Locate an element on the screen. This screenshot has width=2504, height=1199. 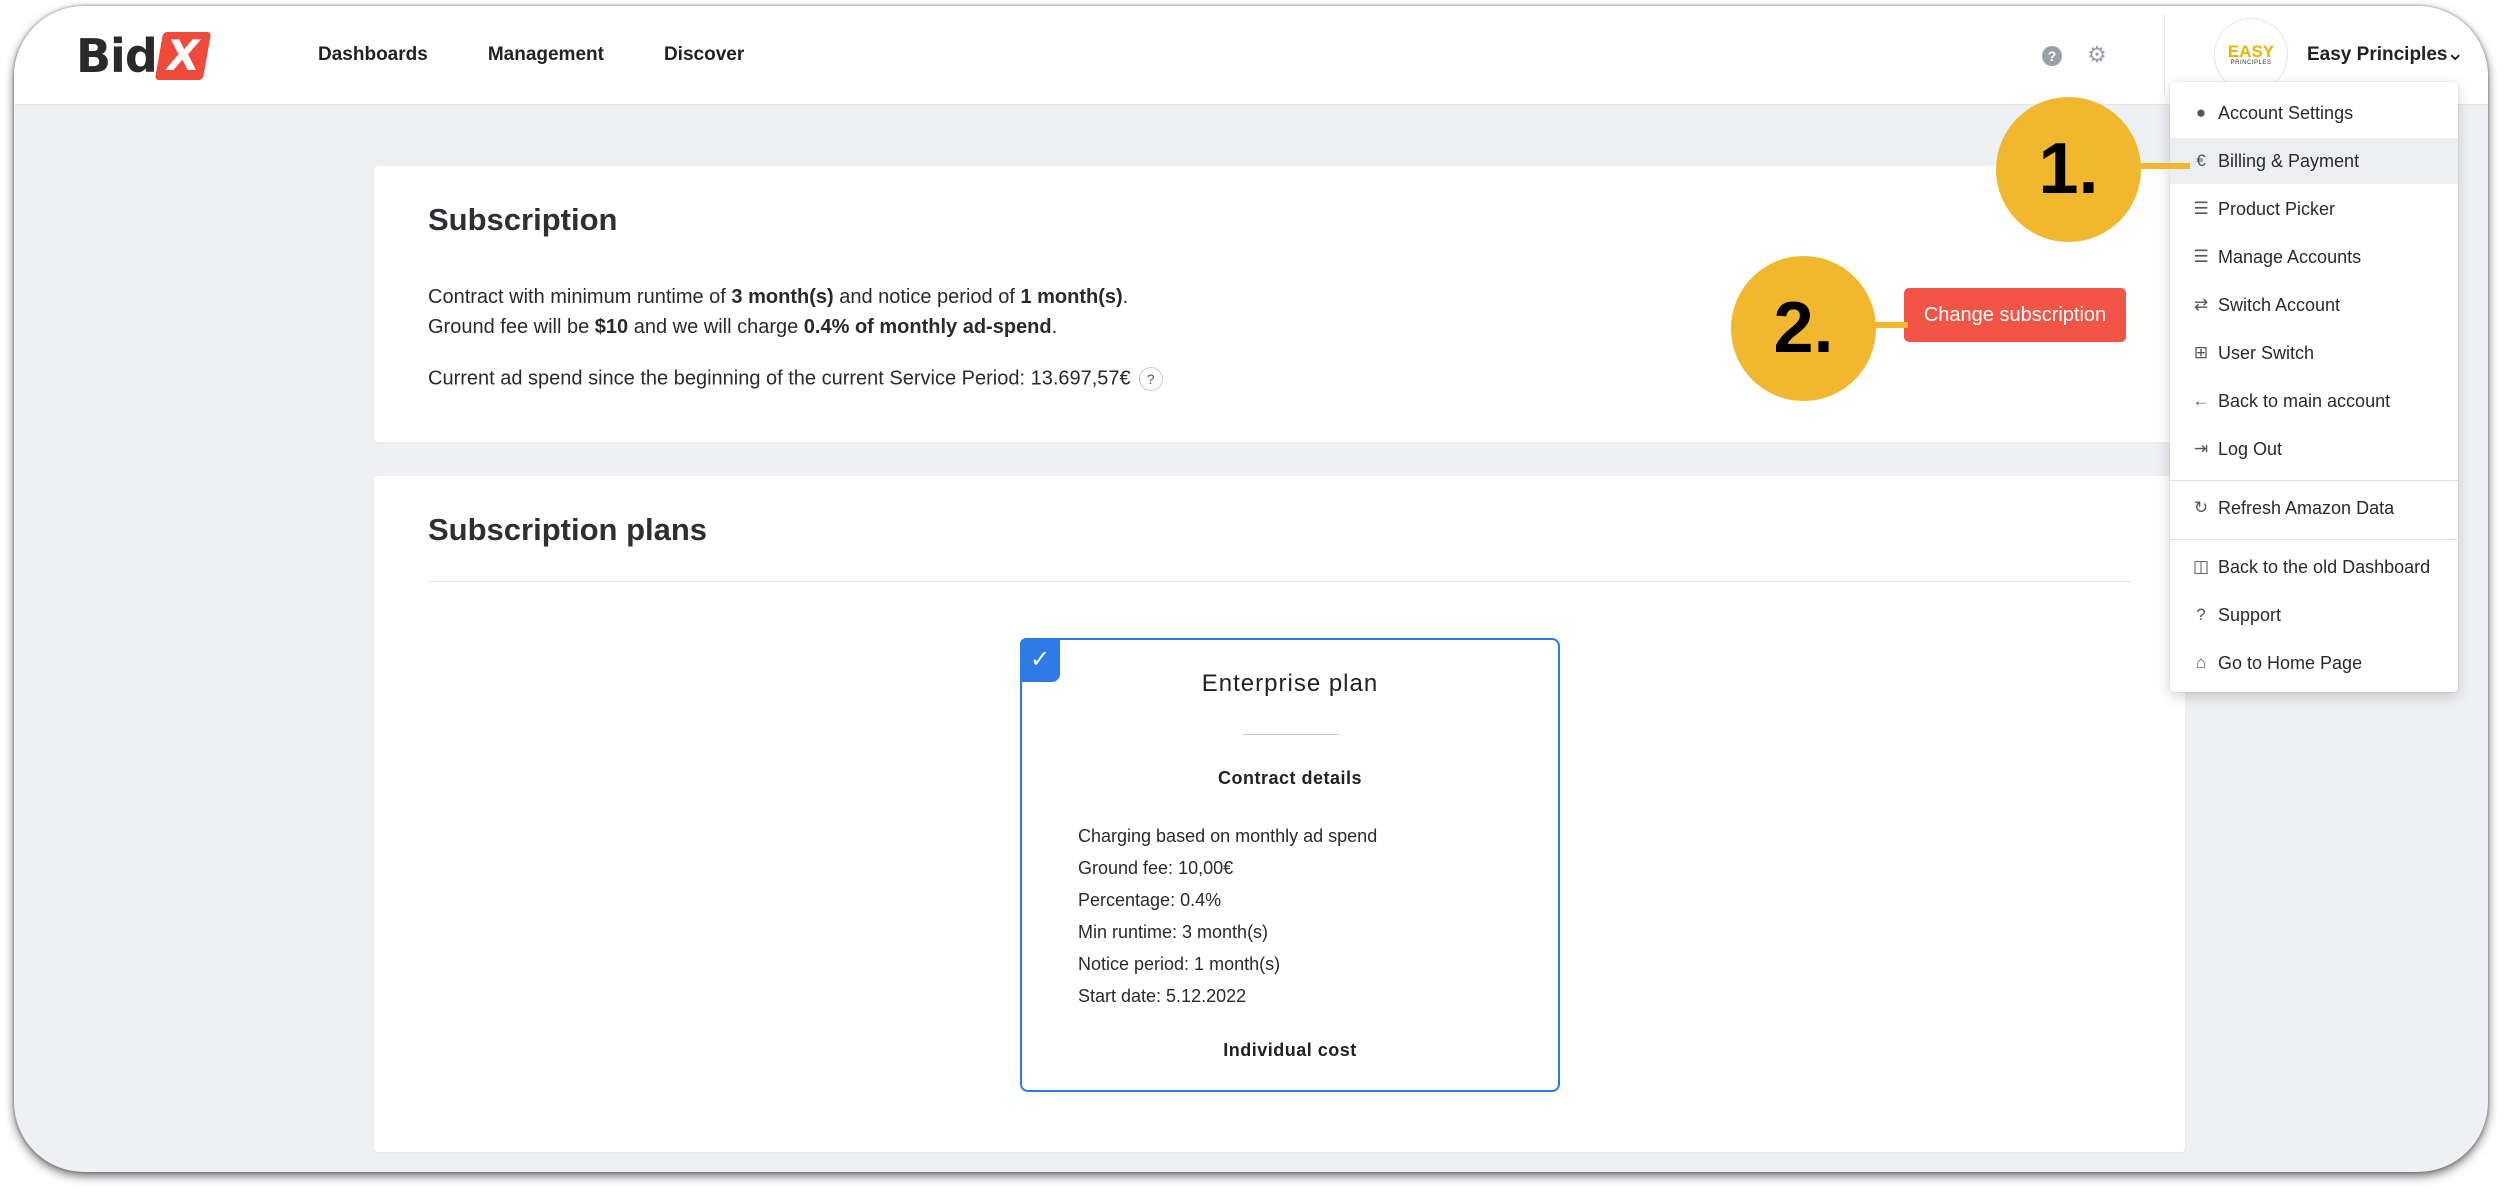
question-circle-icon: ? is located at coordinates (2201, 614).